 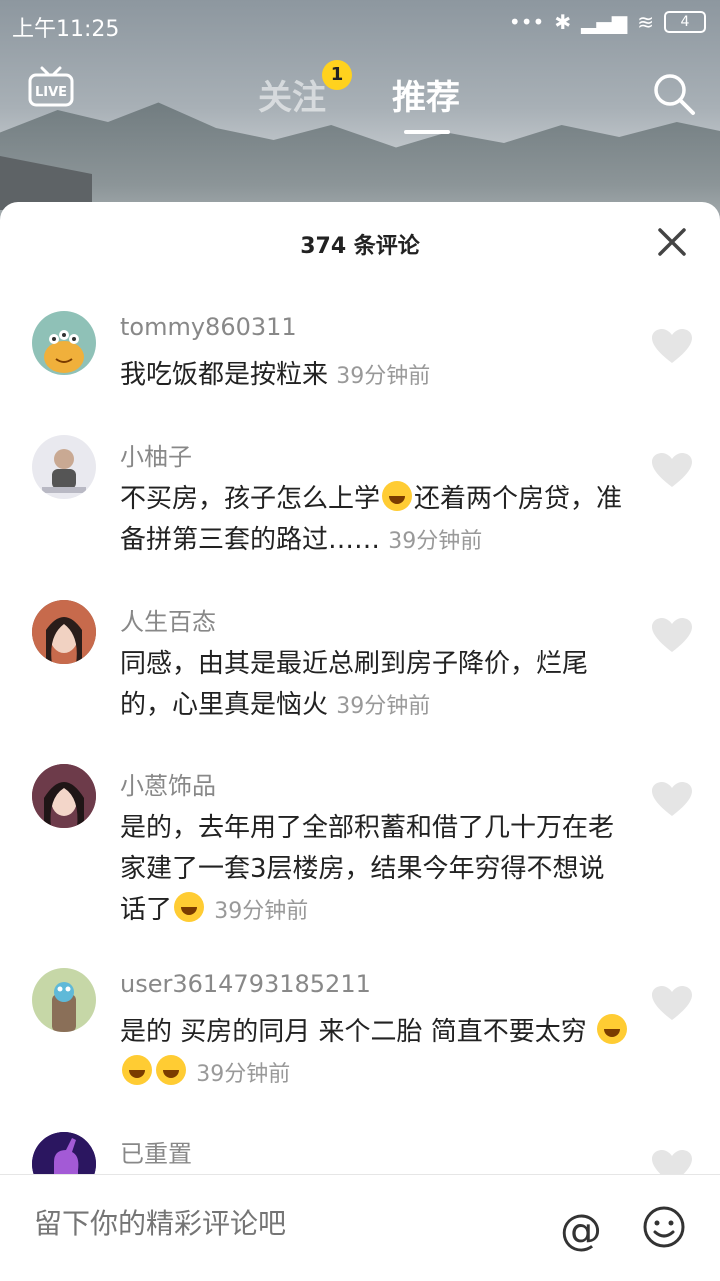 What do you see at coordinates (156, 454) in the screenshot?
I see `comment-username: 小柚子` at bounding box center [156, 454].